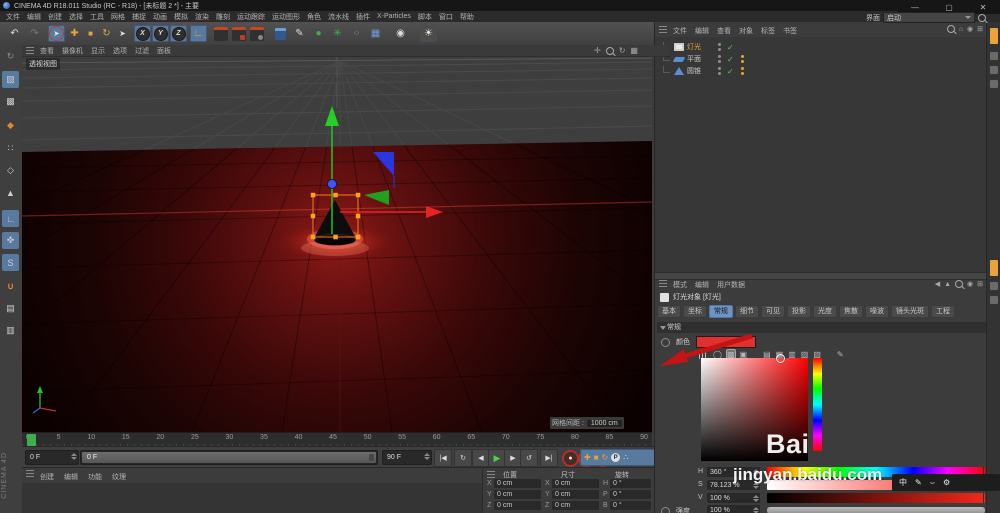  What do you see at coordinates (31, 440) in the screenshot?
I see `playhead` at bounding box center [31, 440].